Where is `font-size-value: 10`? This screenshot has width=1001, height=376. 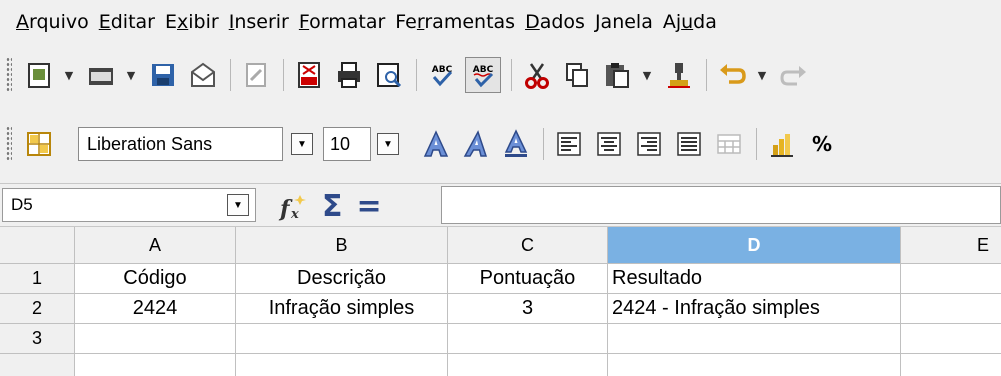 font-size-value: 10 is located at coordinates (347, 144).